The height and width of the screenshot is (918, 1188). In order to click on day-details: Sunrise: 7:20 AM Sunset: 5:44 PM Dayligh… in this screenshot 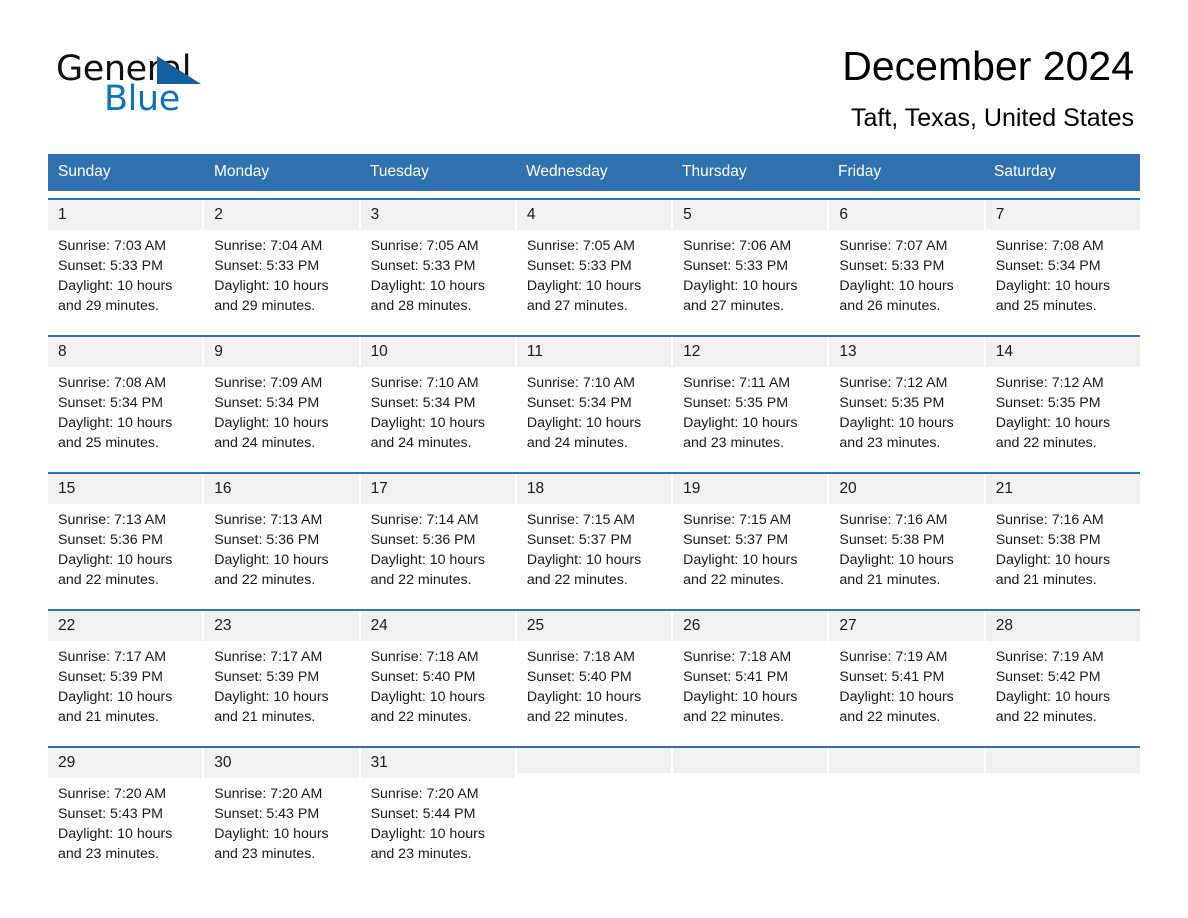, I will do `click(438, 821)`.